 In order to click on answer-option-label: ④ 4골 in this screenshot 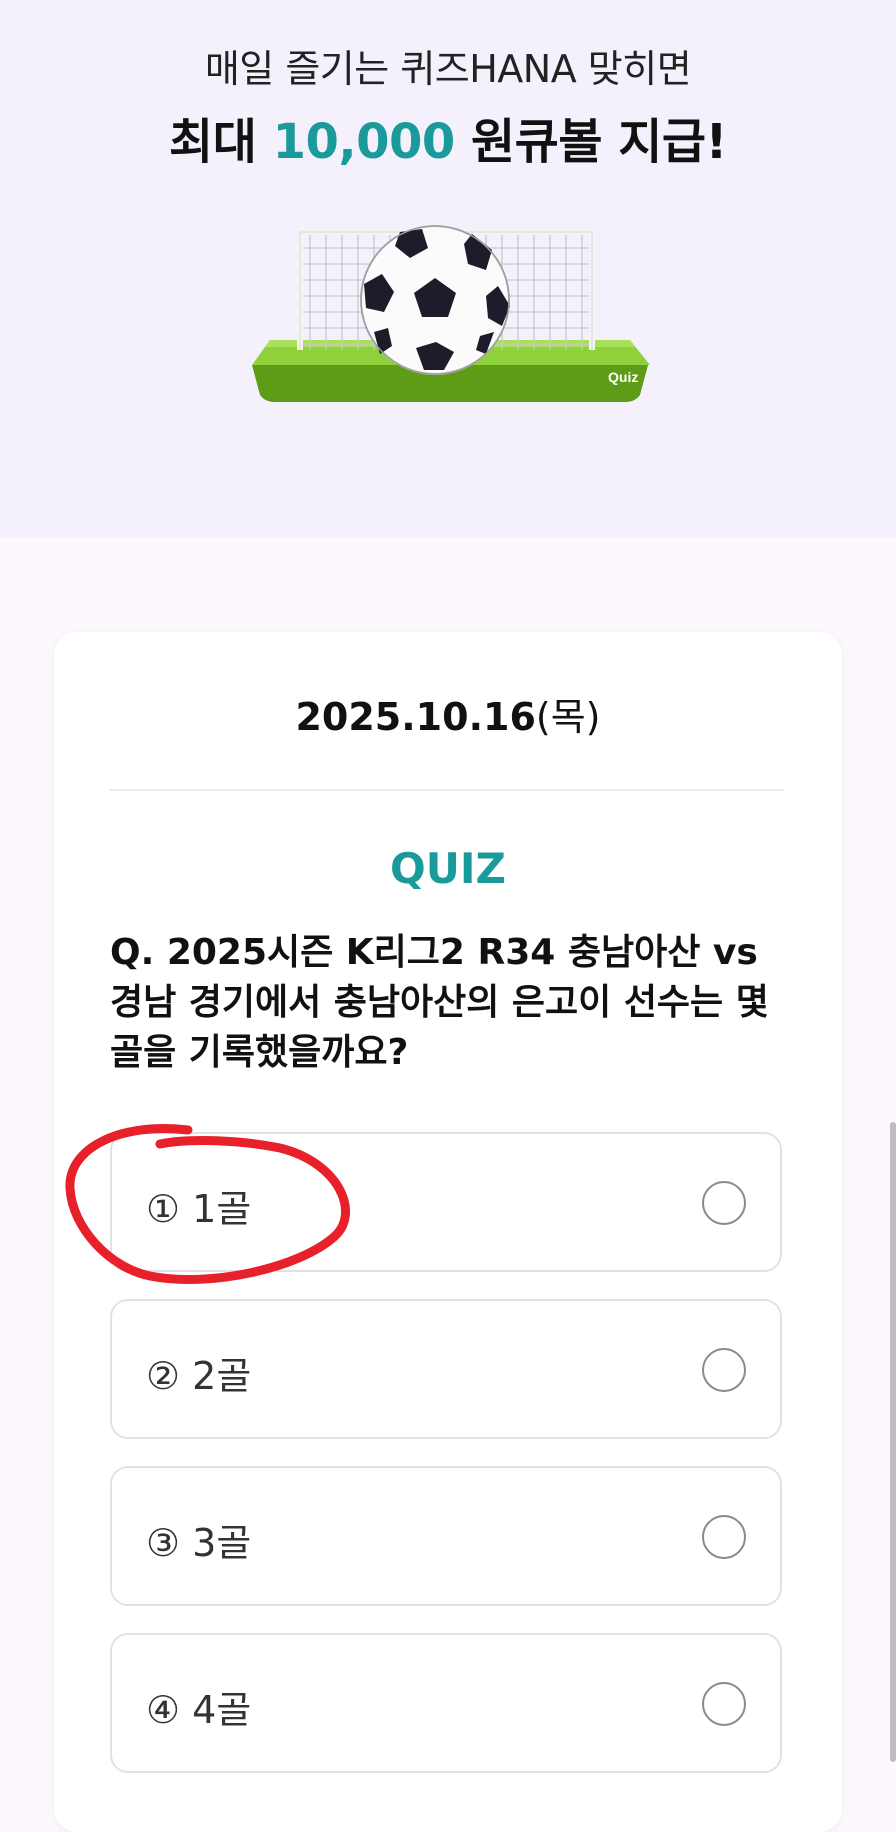, I will do `click(199, 1710)`.